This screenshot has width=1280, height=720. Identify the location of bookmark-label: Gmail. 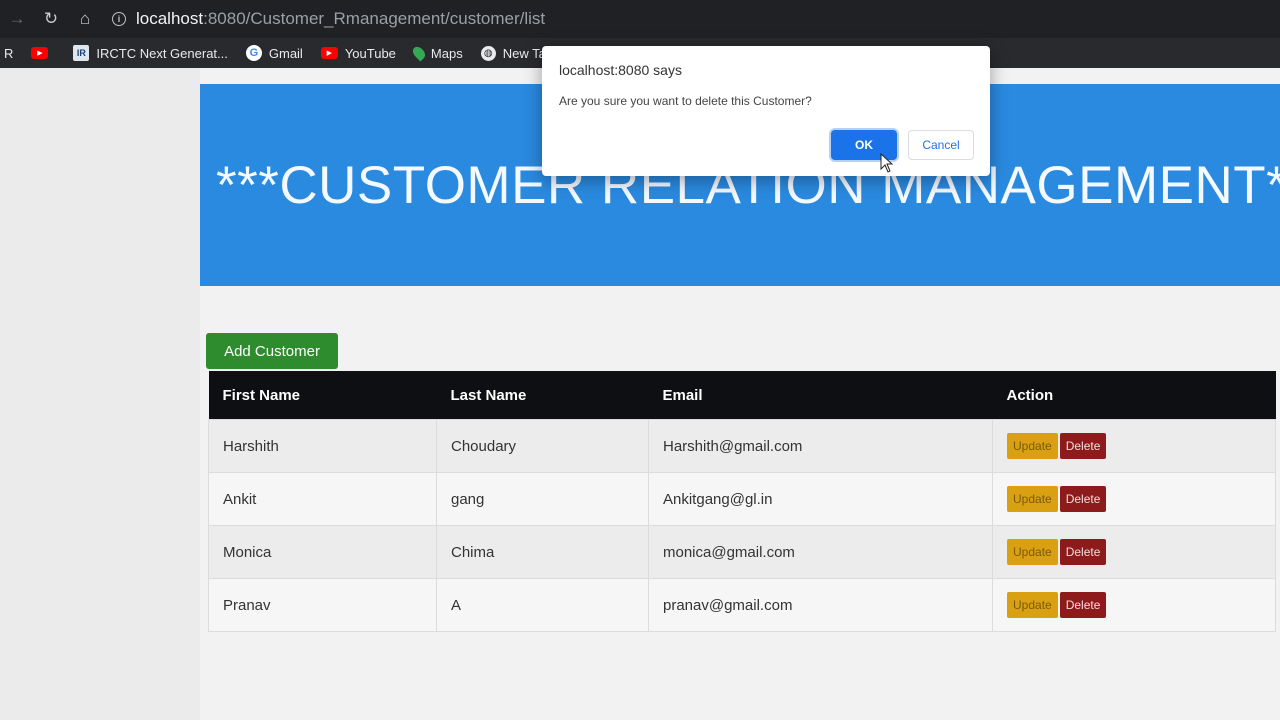
(285, 53).